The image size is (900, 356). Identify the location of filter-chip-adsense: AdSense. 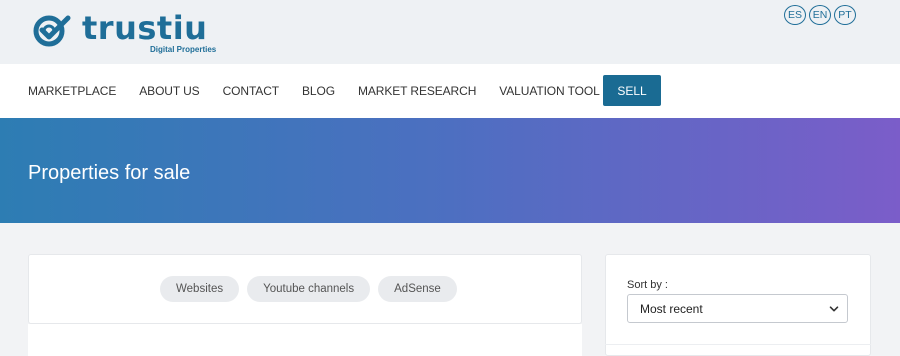
(417, 289).